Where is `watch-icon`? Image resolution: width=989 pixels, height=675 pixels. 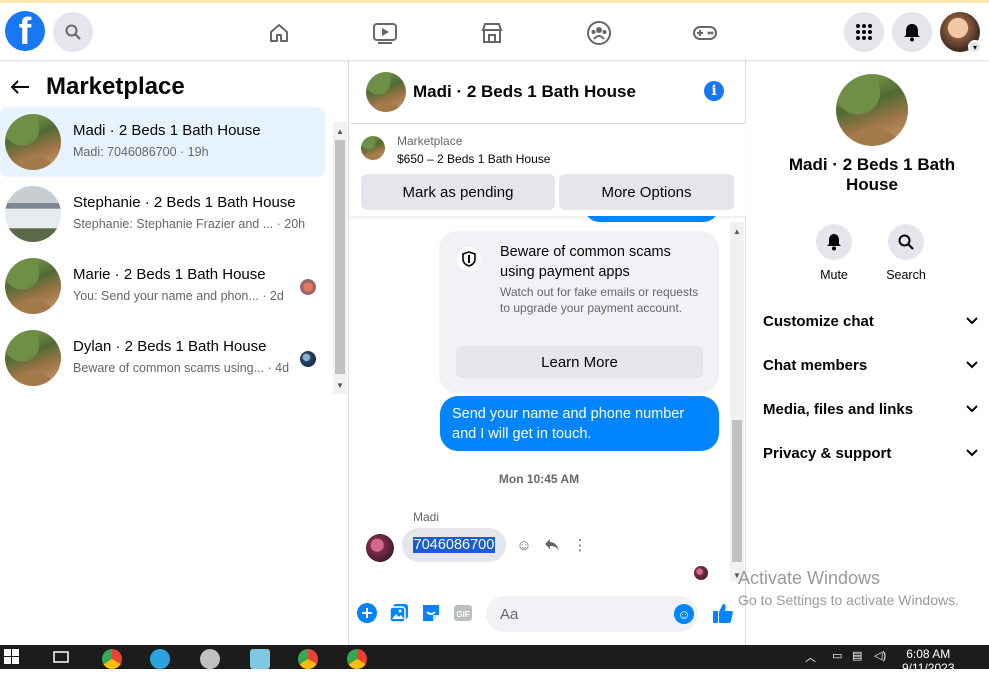 watch-icon is located at coordinates (385, 33).